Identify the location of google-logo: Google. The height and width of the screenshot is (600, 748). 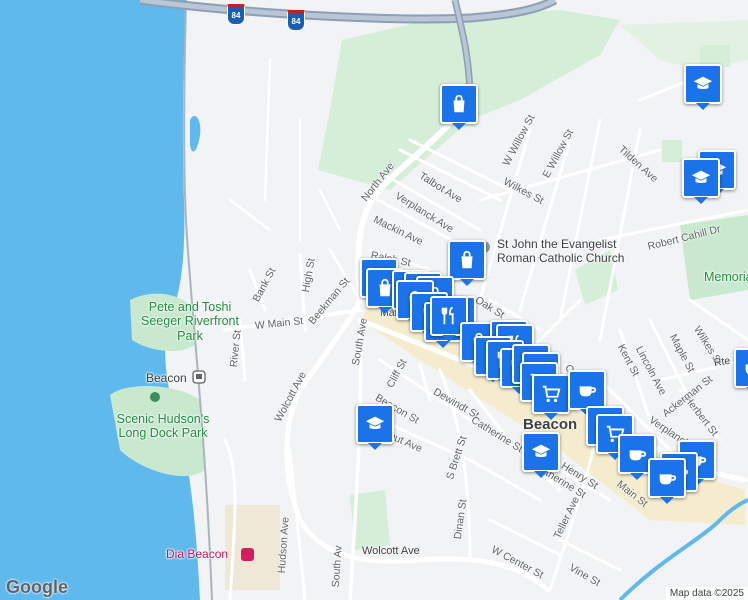
(37, 587).